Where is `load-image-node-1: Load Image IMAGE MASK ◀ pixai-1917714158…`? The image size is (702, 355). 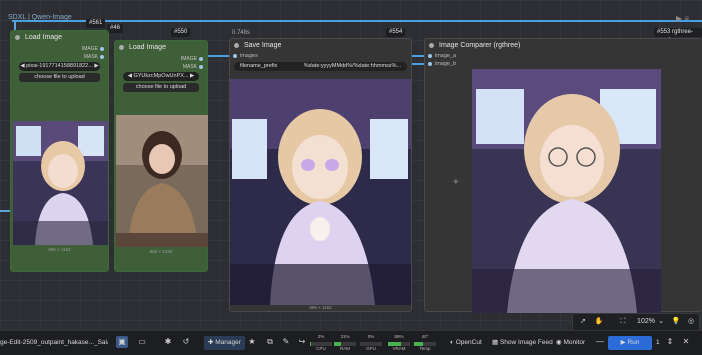 load-image-node-1: Load Image IMAGE MASK ◀ pixai-1917714158… is located at coordinates (59, 151).